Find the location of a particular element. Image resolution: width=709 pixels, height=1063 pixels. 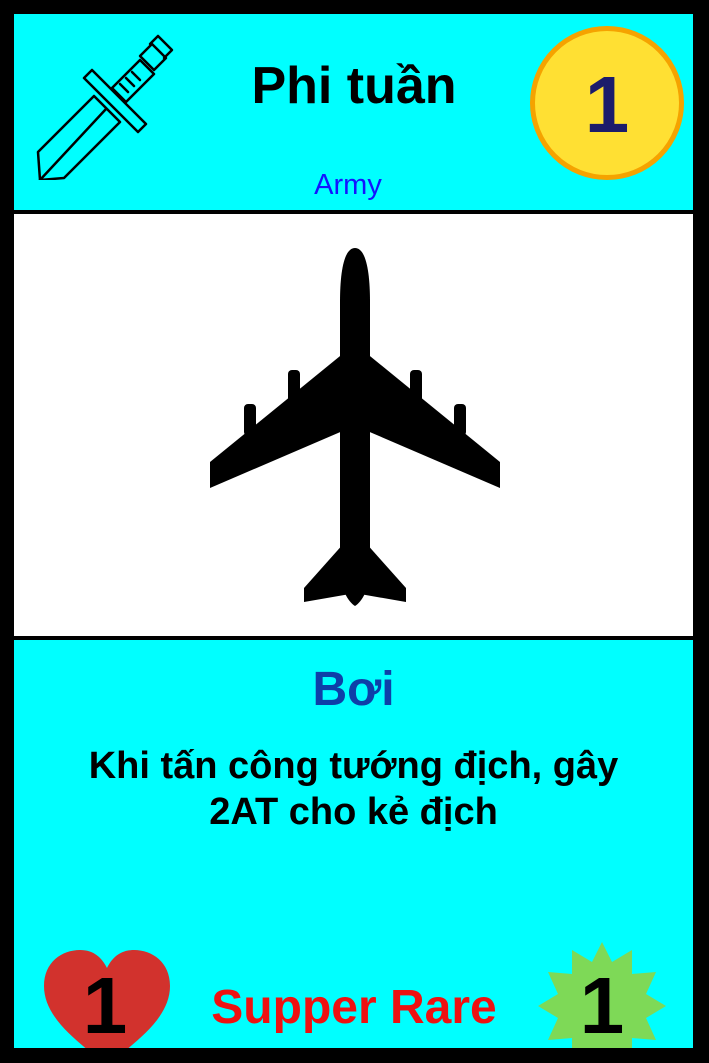

cost-coin: 1 is located at coordinates (607, 103).